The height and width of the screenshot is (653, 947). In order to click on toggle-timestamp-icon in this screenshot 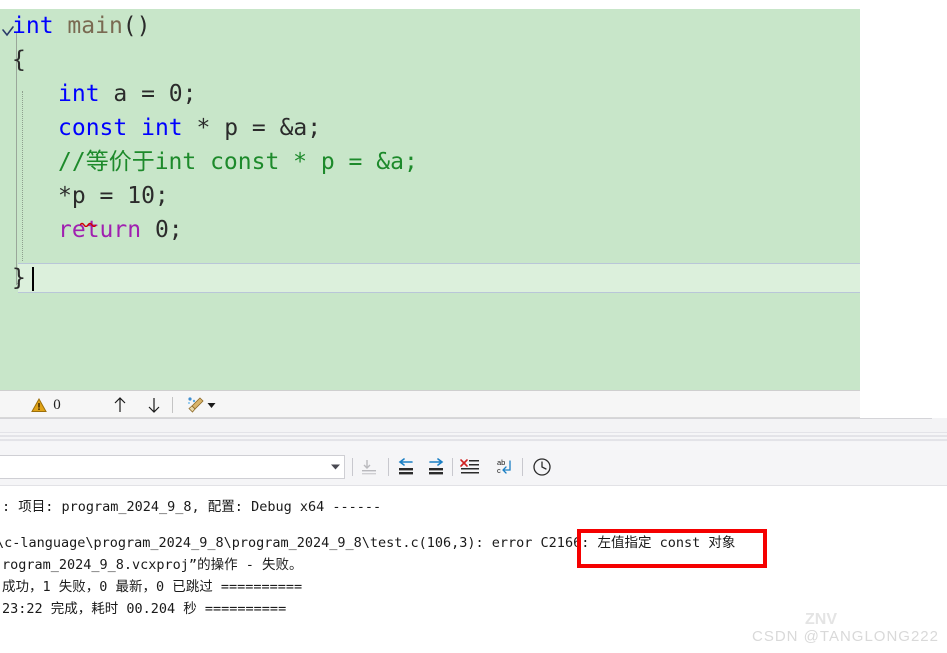, I will do `click(542, 467)`.